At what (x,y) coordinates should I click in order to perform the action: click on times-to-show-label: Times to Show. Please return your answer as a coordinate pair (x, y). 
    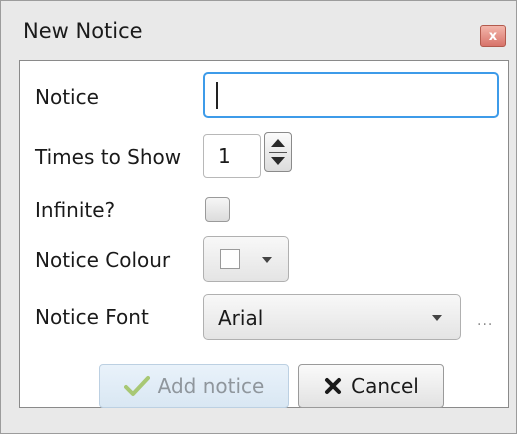
    Looking at the image, I should click on (108, 157).